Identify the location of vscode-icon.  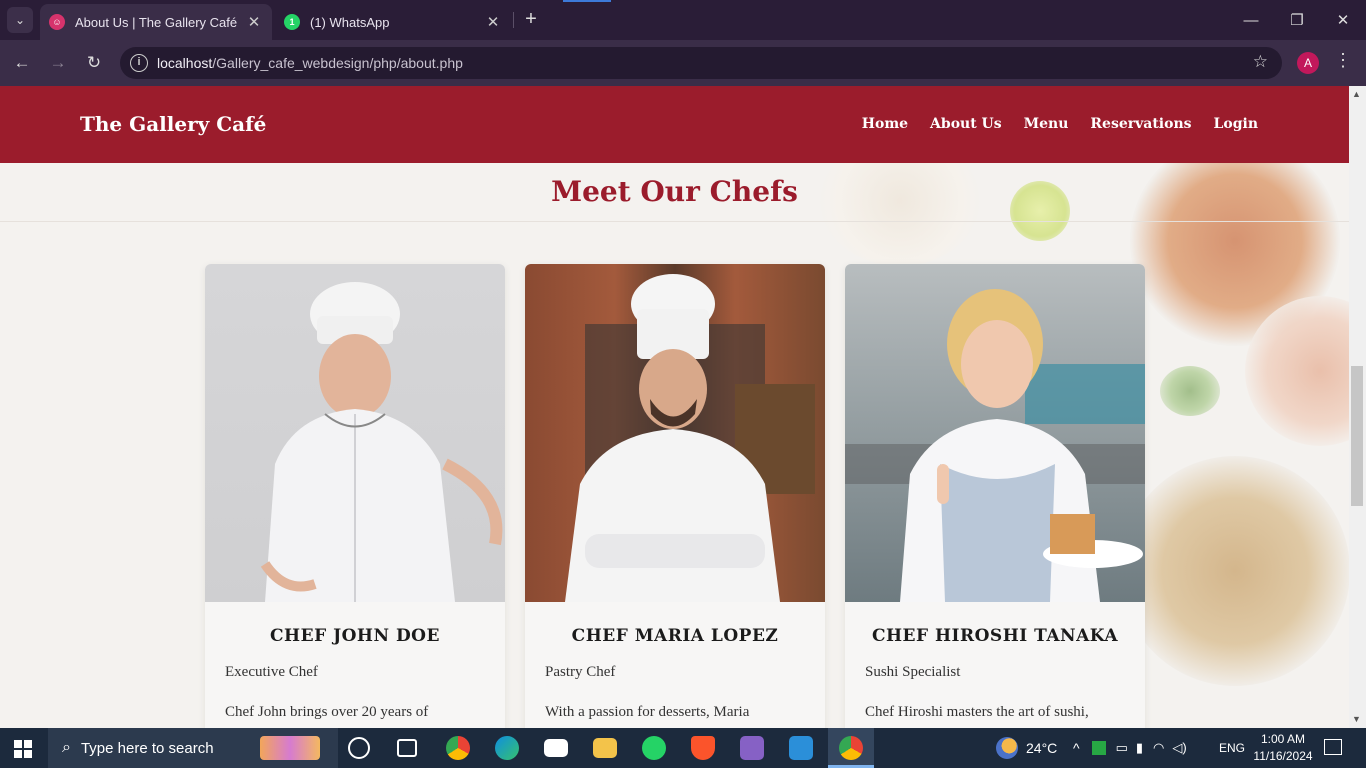
(801, 748).